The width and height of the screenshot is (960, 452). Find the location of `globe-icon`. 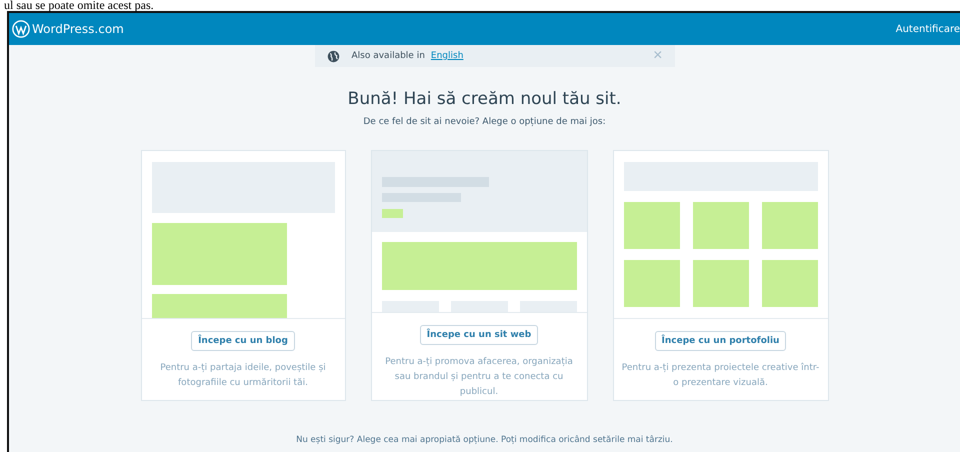

globe-icon is located at coordinates (333, 56).